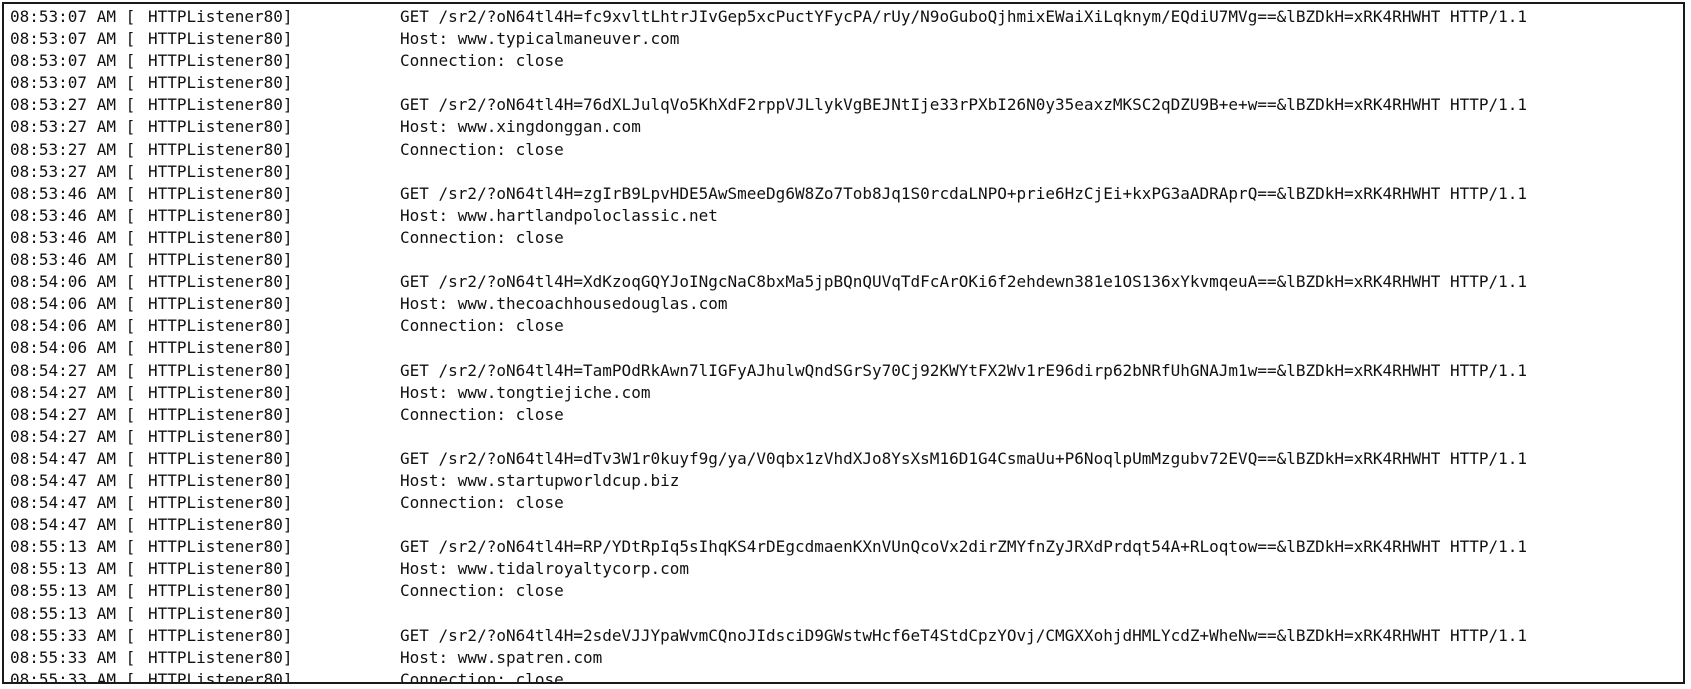 This screenshot has height=689, width=1691. Describe the element at coordinates (564, 304) in the screenshot. I see `log-message: Host: www.thecoachhousedouglas.com` at that location.